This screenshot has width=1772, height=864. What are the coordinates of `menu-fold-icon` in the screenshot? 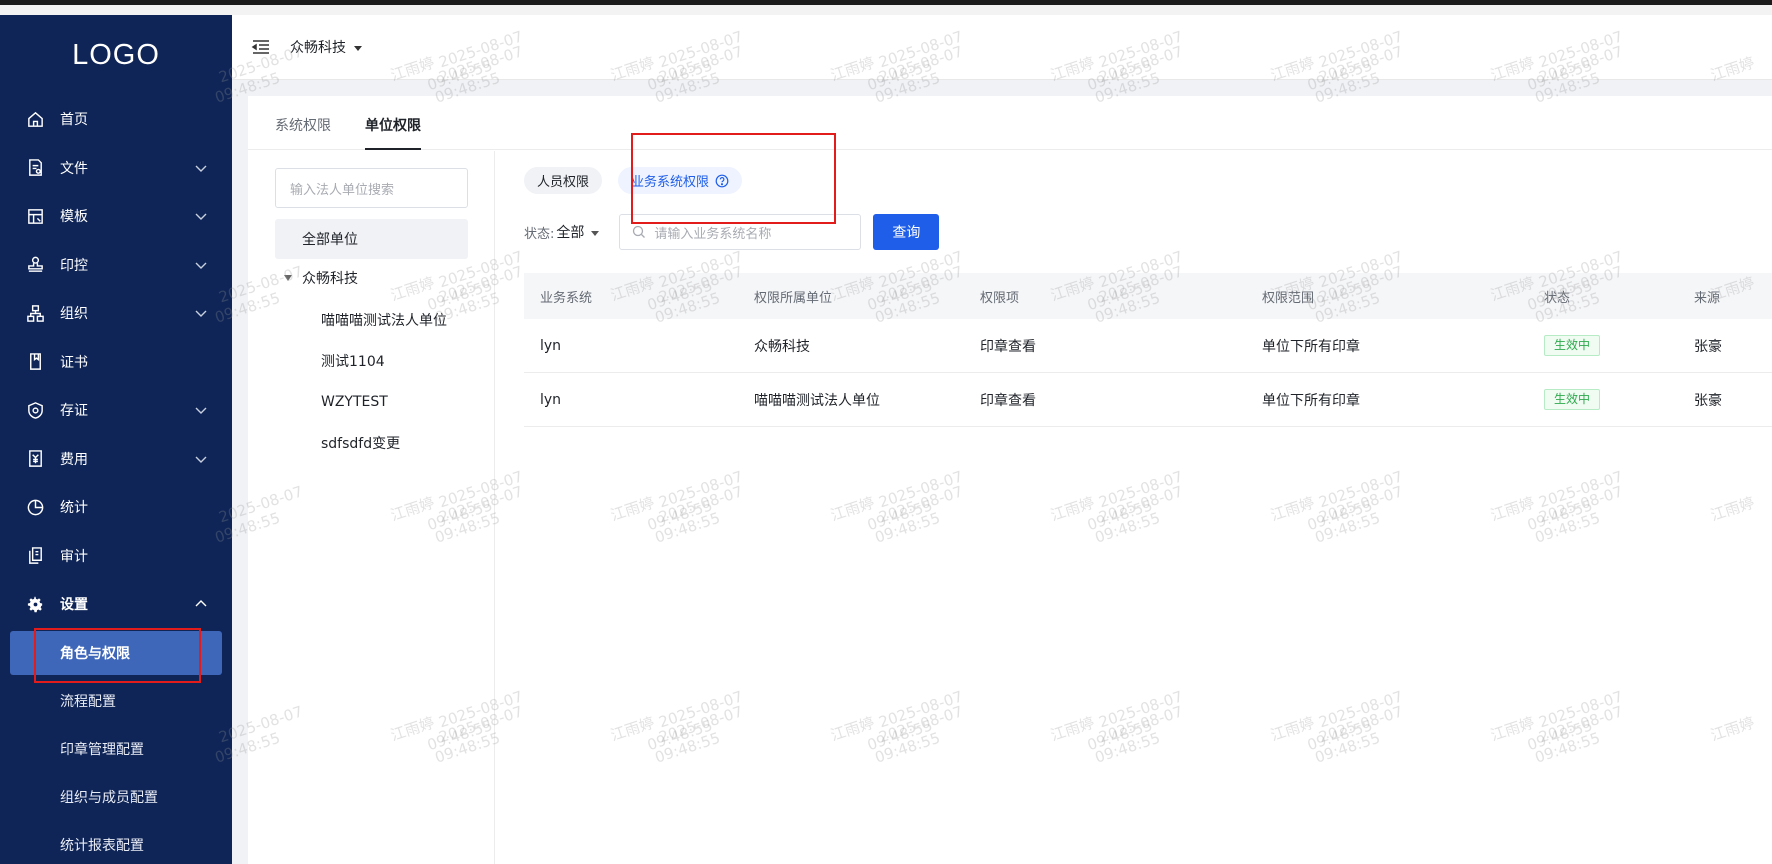 It's located at (261, 47).